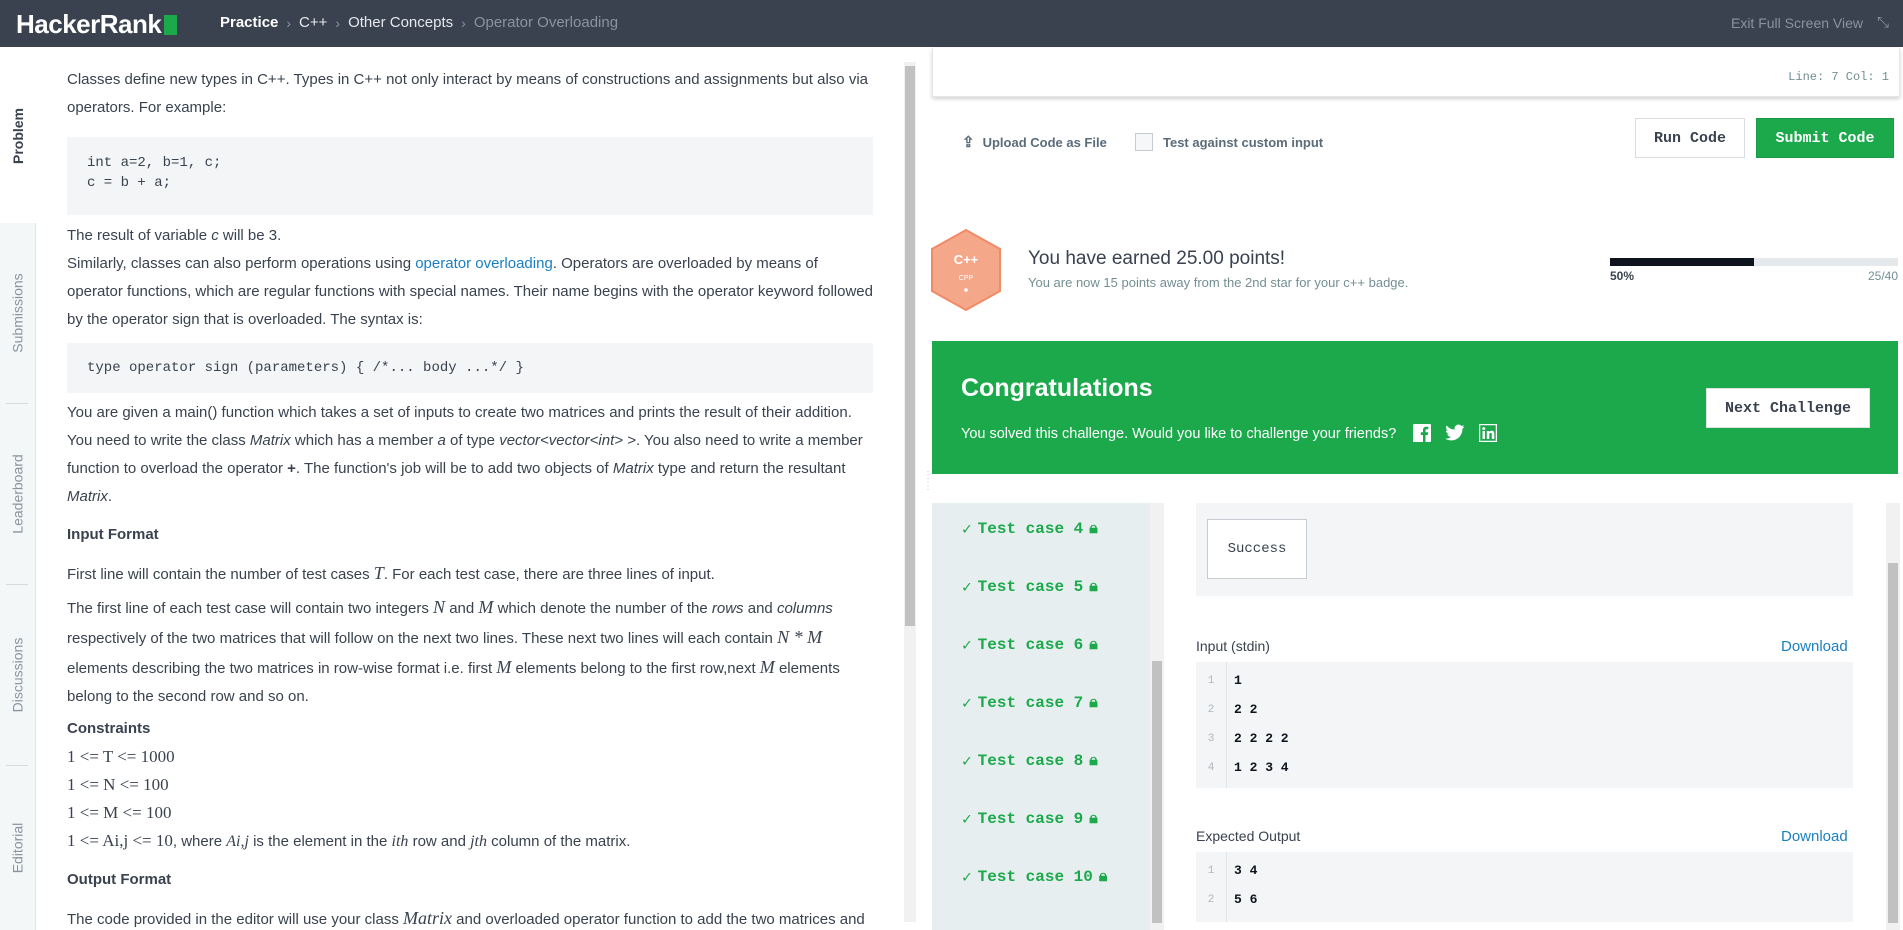 The image size is (1903, 930). I want to click on upload-code-button: ⇪ Upload Code as File, so click(1034, 142).